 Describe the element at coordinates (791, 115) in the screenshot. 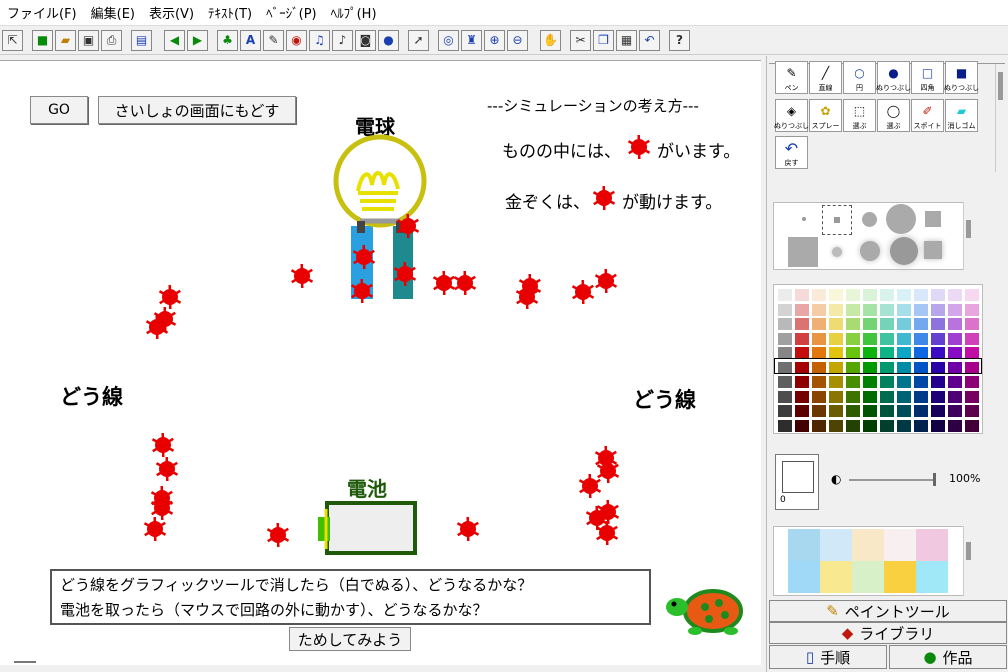

I see `fill-tool: ◈ ぬりつぶし` at that location.